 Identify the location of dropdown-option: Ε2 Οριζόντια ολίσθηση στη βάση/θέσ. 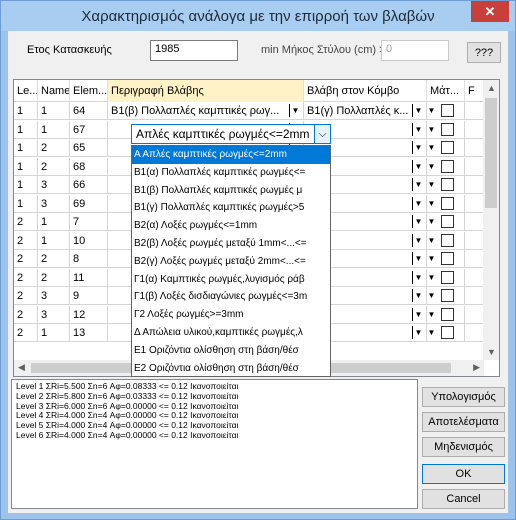
(231, 368).